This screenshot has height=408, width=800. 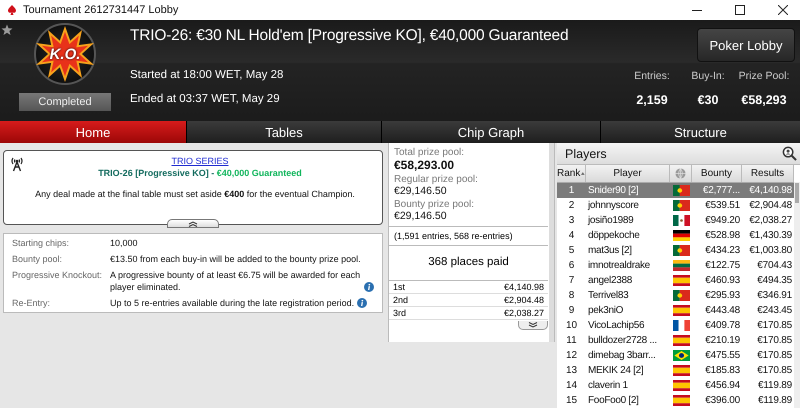 What do you see at coordinates (675, 400) in the screenshot?
I see `player-row: 15 FooFoo0 [2] €396.00 €119.89` at bounding box center [675, 400].